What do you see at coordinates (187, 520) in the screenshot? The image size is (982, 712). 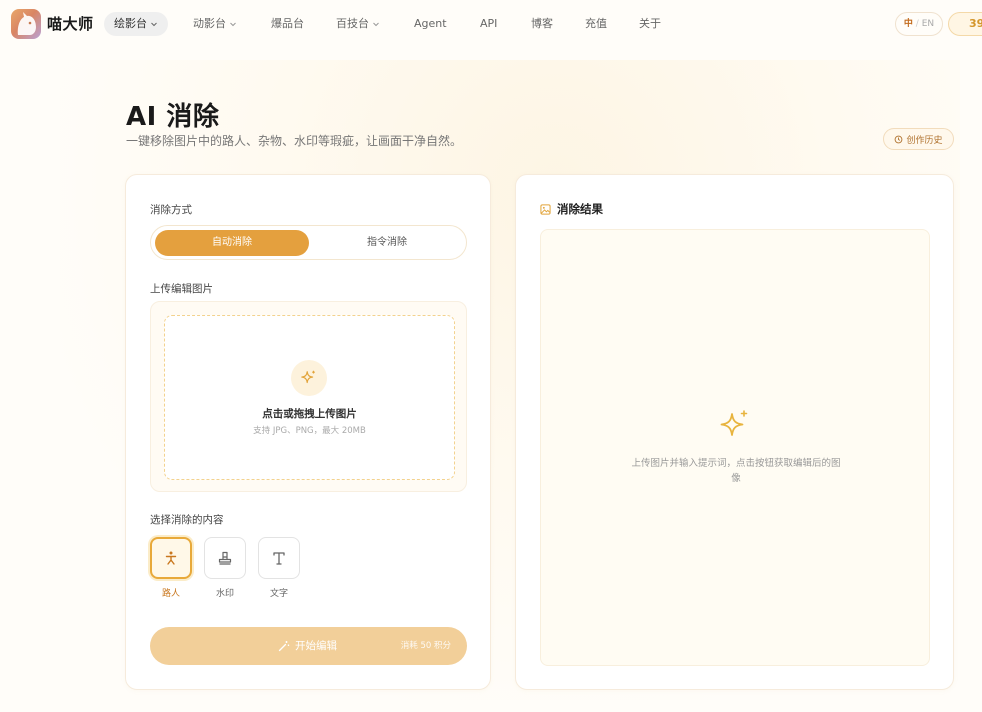 I see `content-label: 选择消除的内容` at bounding box center [187, 520].